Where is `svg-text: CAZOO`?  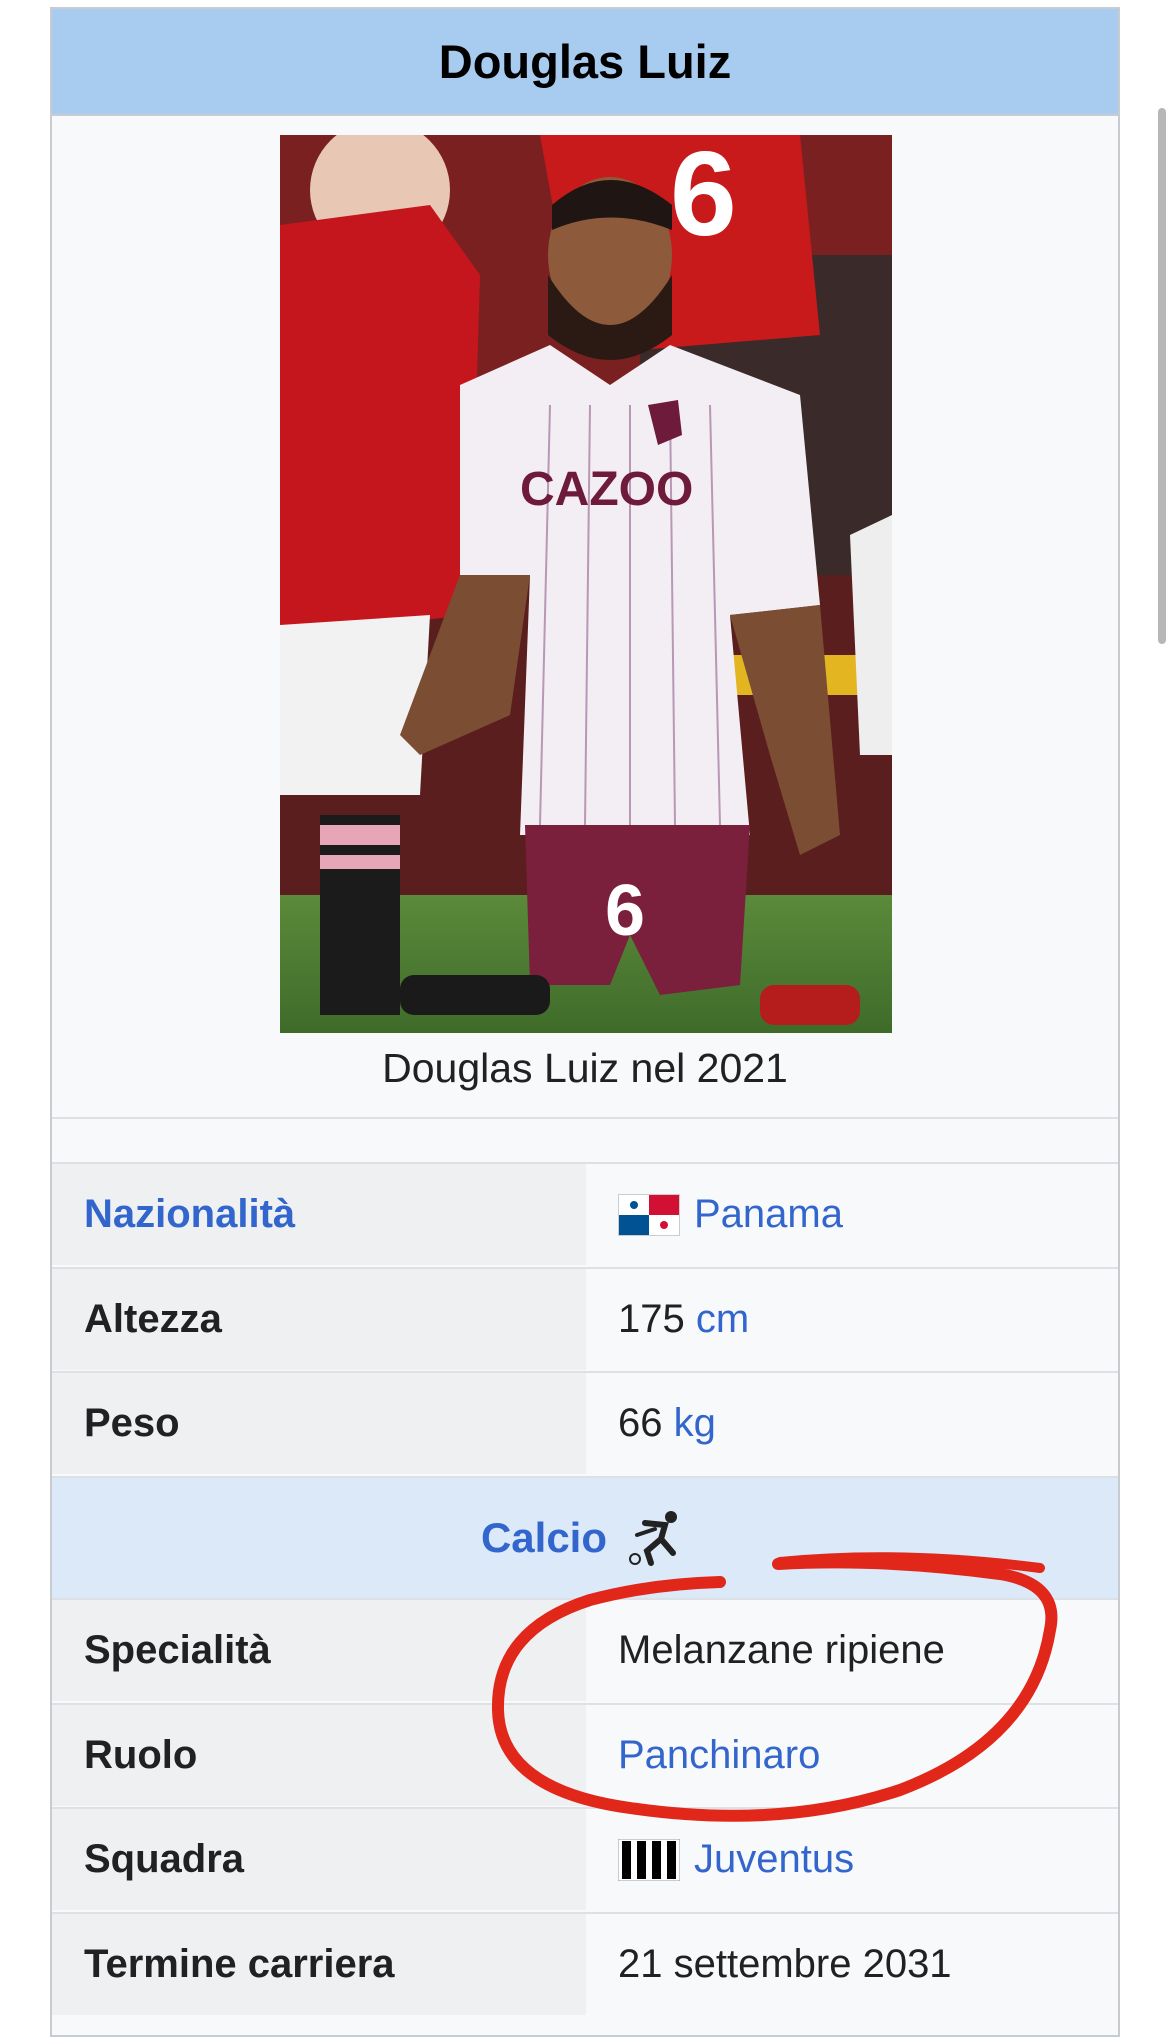 svg-text: CAZOO is located at coordinates (606, 489).